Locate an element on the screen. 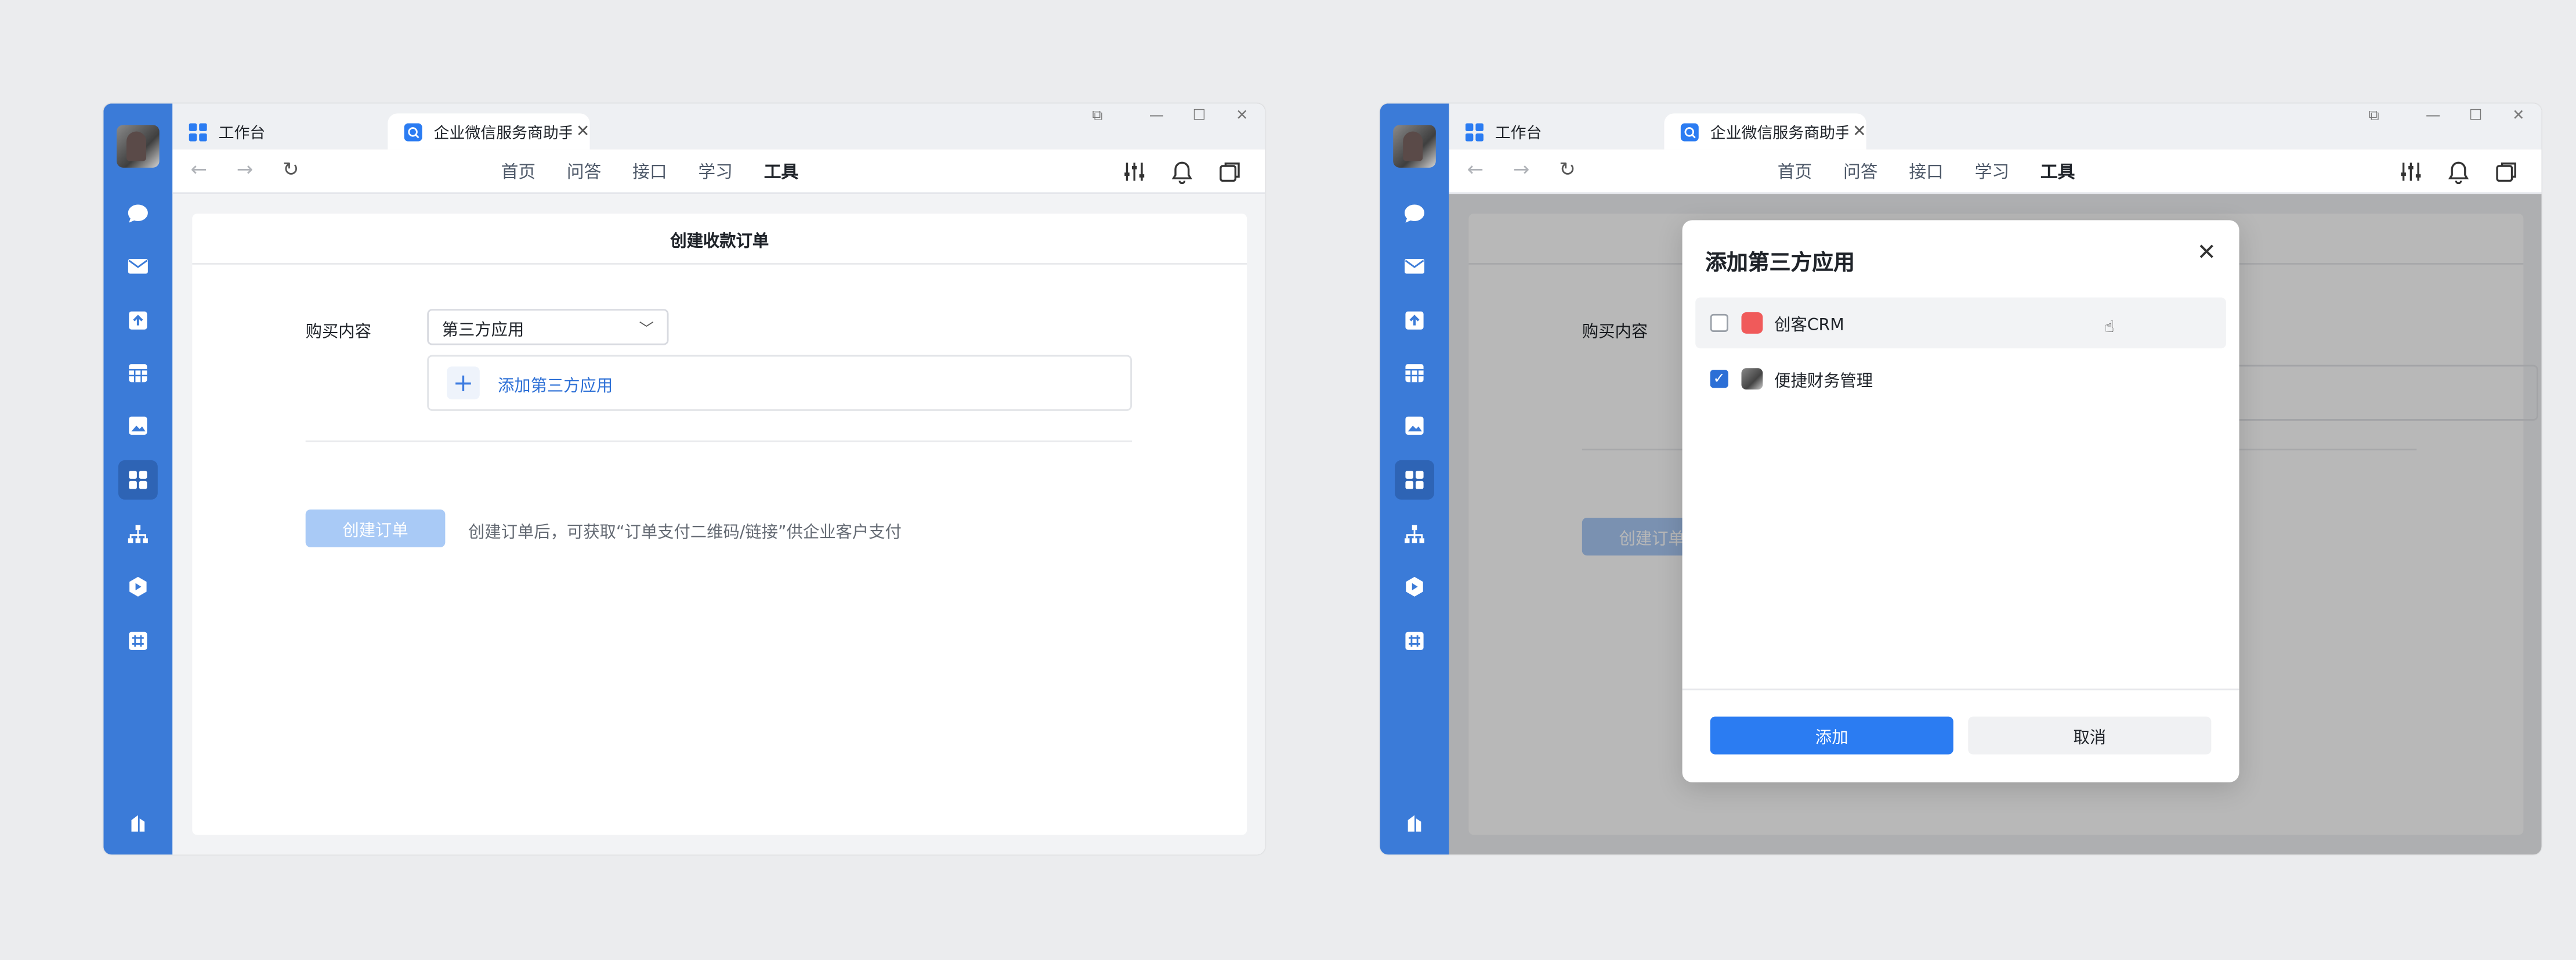  plus-icon: + is located at coordinates (463, 383).